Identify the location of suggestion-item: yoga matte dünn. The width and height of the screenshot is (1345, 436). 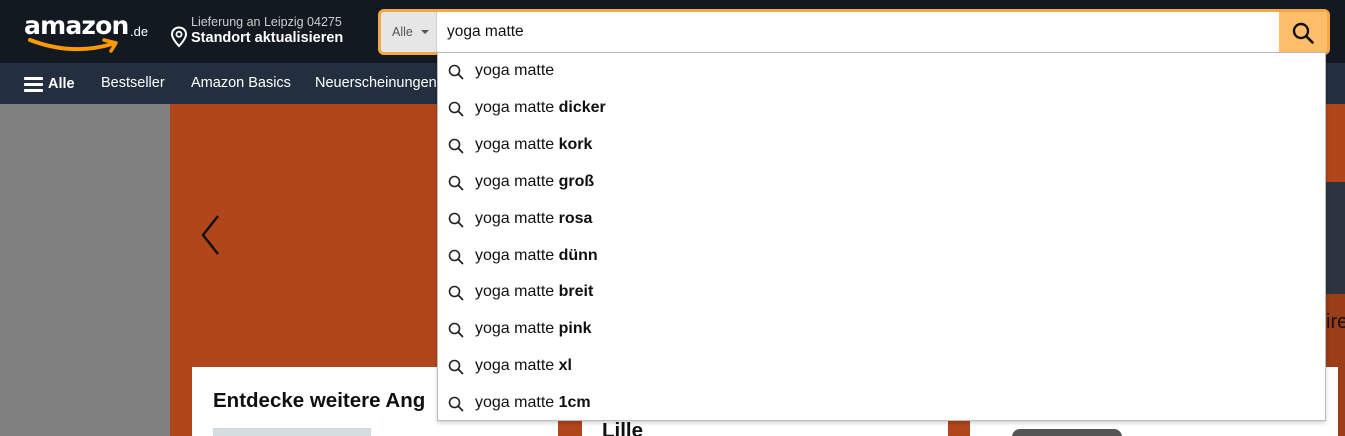
(881, 256).